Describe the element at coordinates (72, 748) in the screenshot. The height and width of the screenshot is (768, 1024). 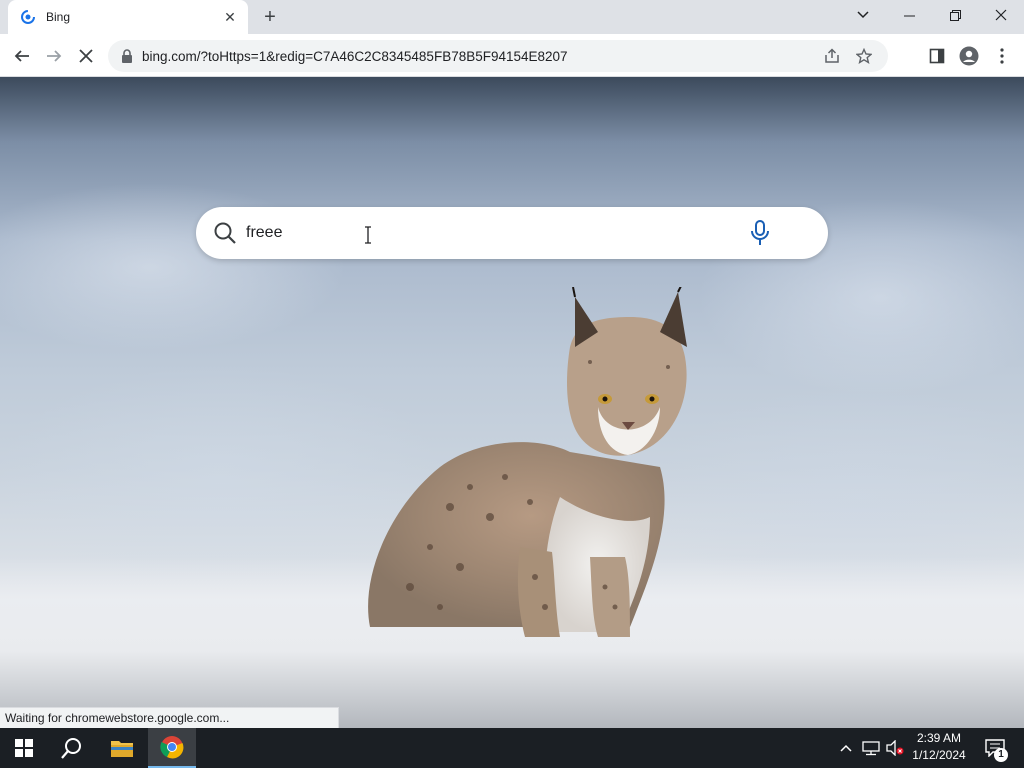
I see `search-taskbar-icon` at that location.